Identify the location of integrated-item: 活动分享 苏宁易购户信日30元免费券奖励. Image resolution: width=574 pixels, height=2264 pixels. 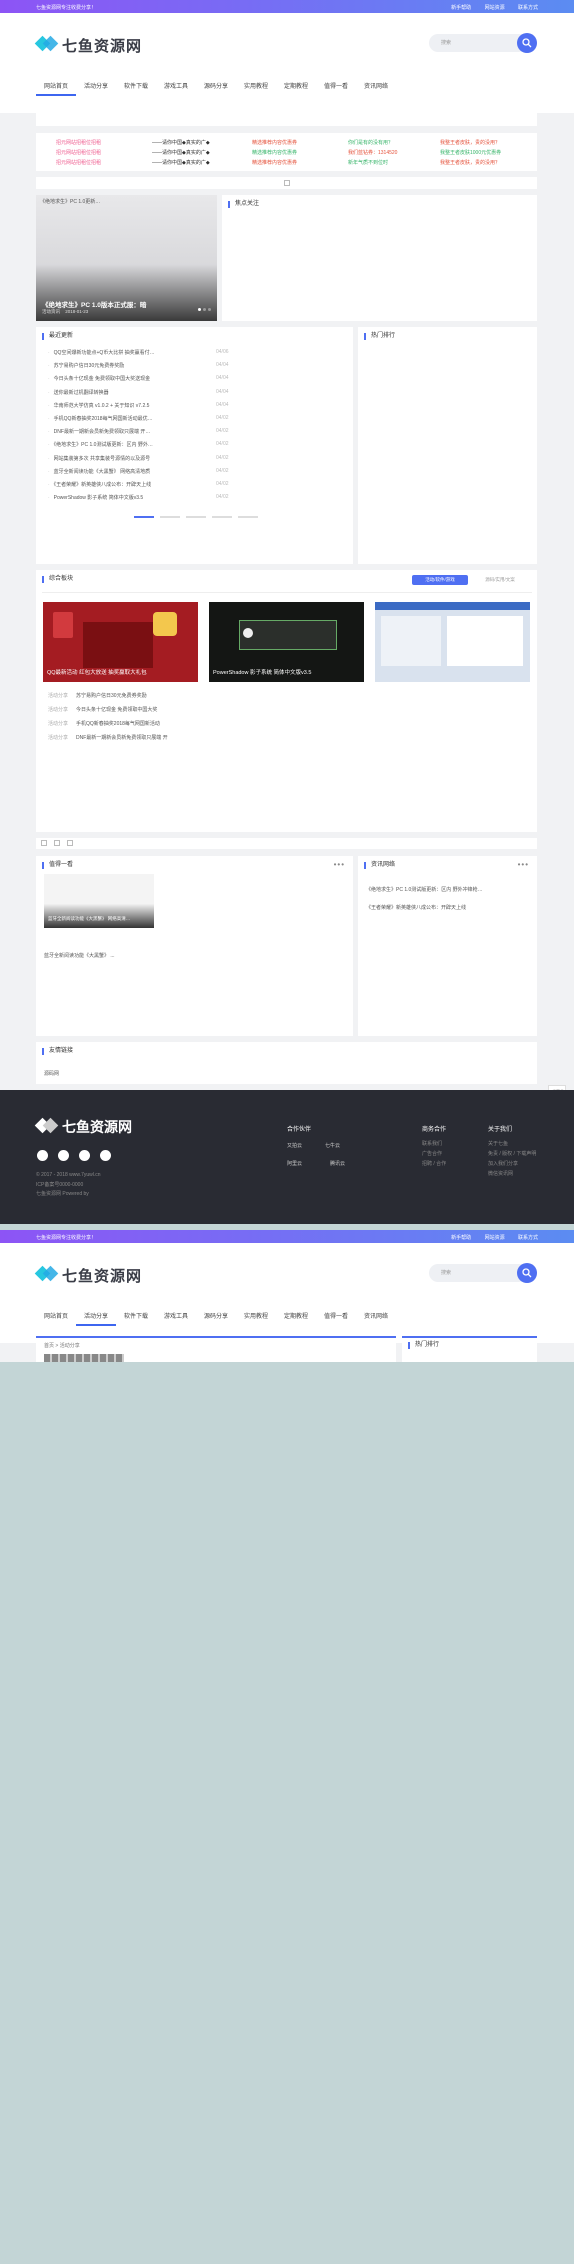
(97, 695).